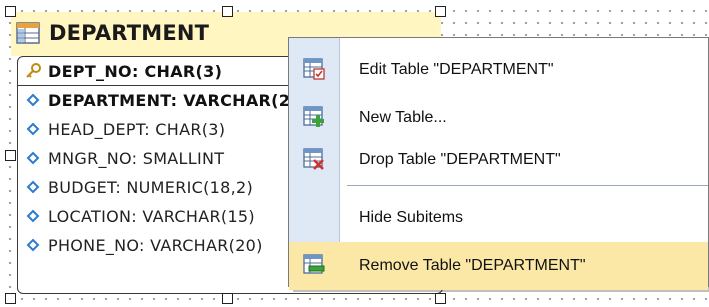 The width and height of the screenshot is (709, 307). I want to click on menu-item-edit-table: Edit Table "DEPARTMENT", so click(498, 70).